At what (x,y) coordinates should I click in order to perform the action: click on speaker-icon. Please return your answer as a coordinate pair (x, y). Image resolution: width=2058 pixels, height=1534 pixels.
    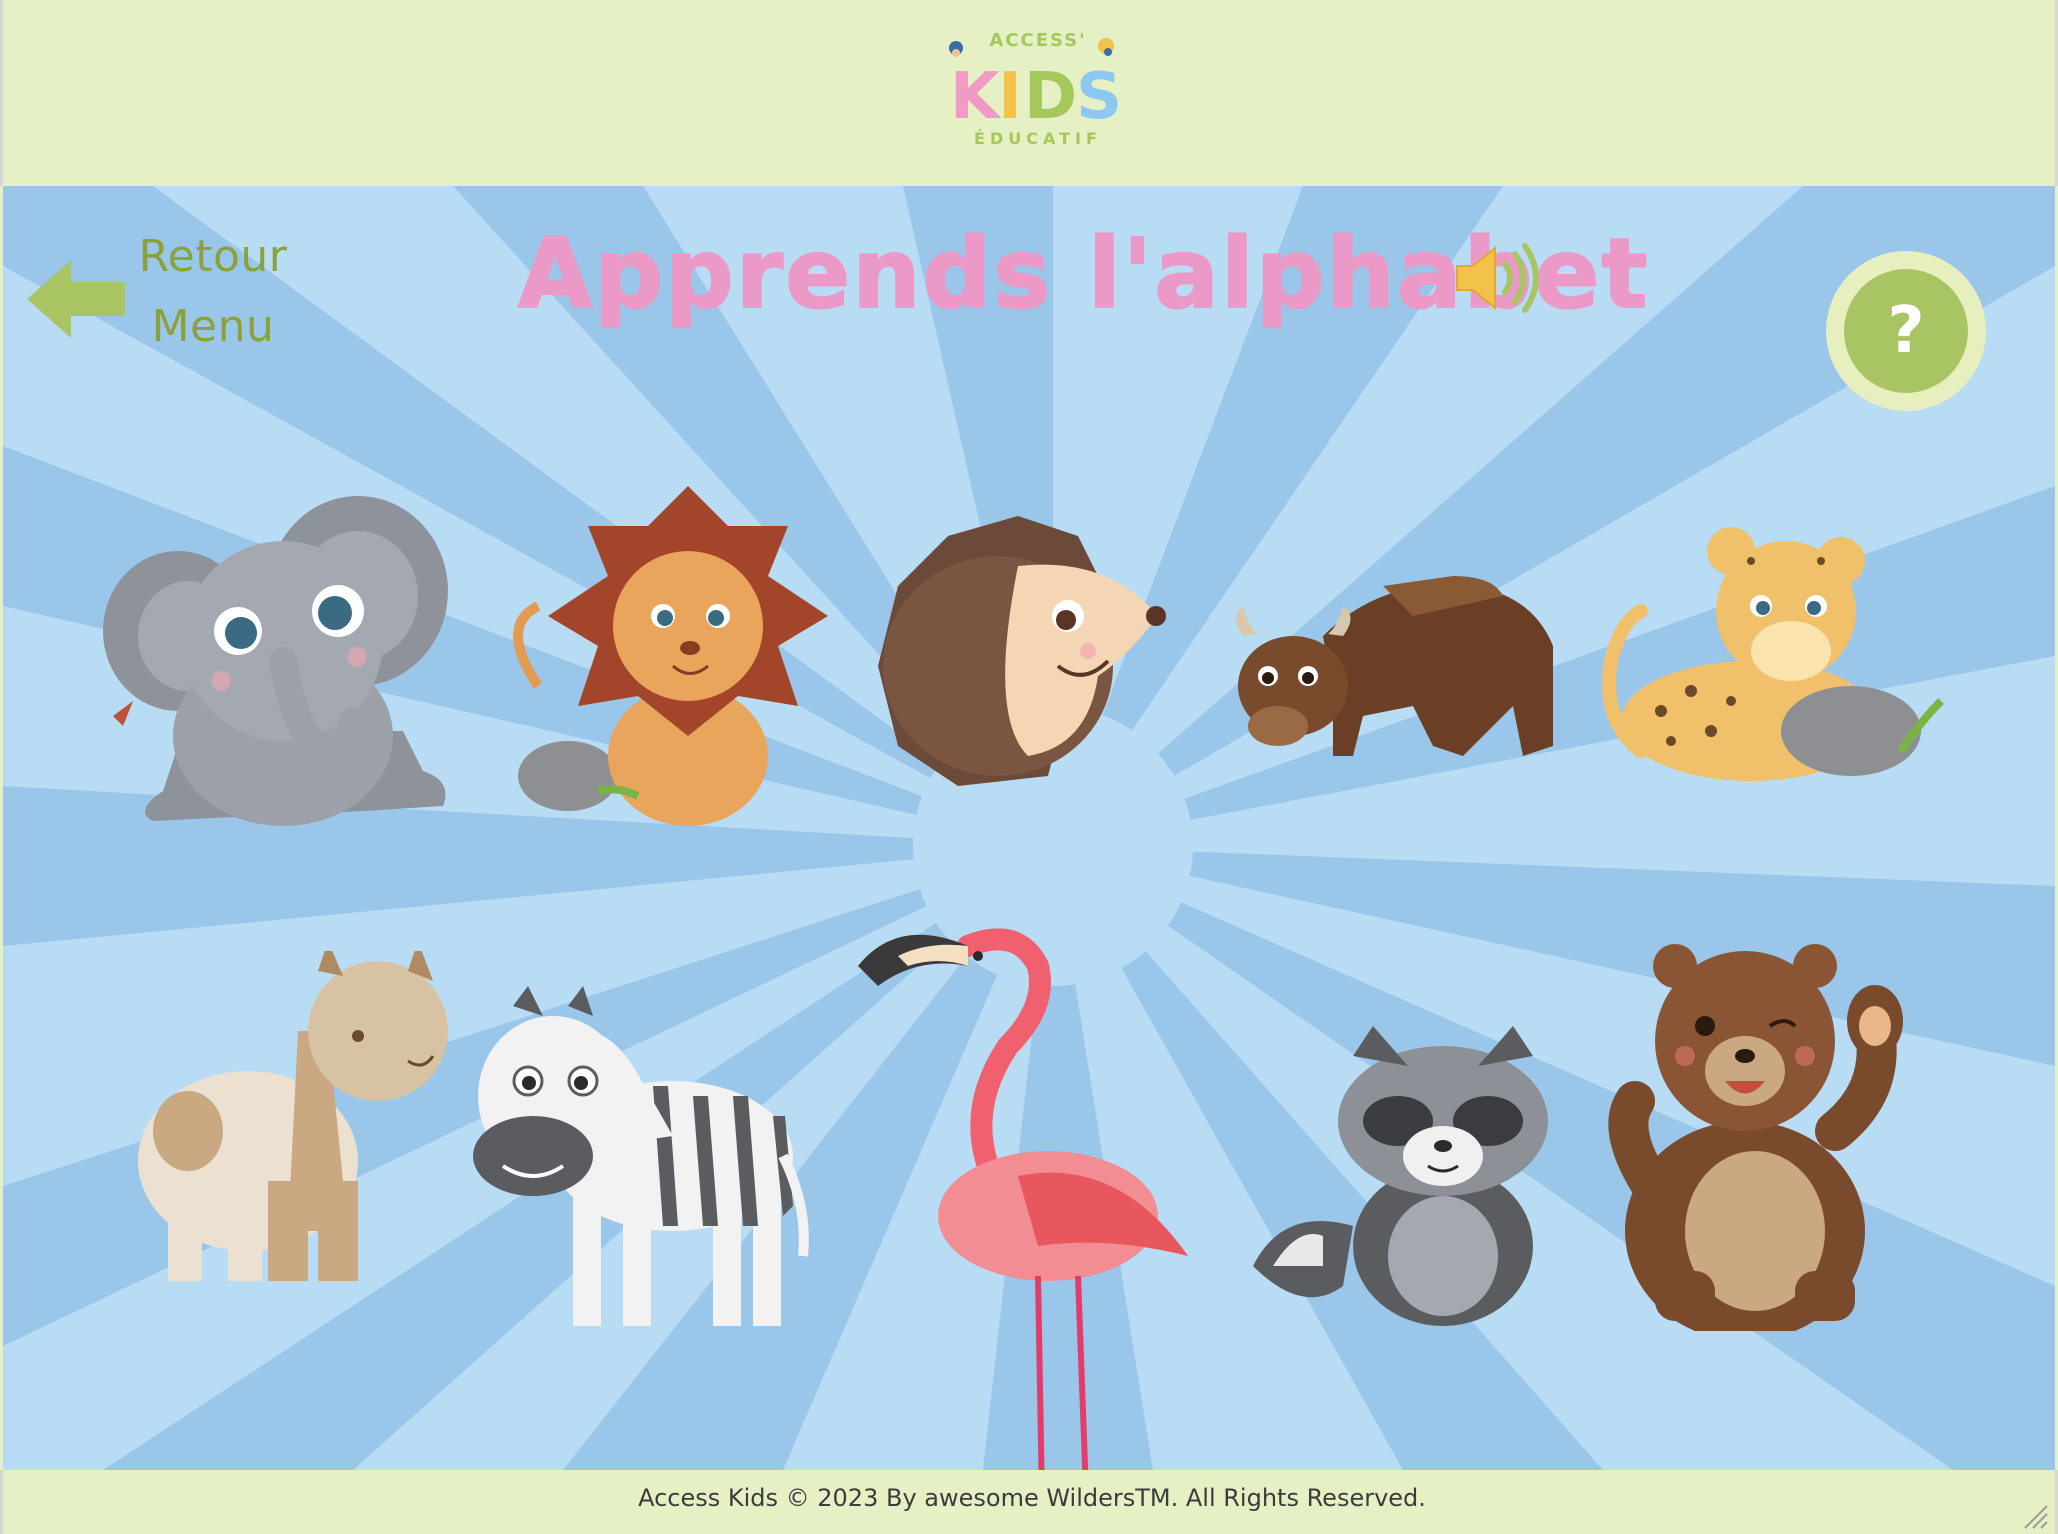
    Looking at the image, I should click on (1496, 278).